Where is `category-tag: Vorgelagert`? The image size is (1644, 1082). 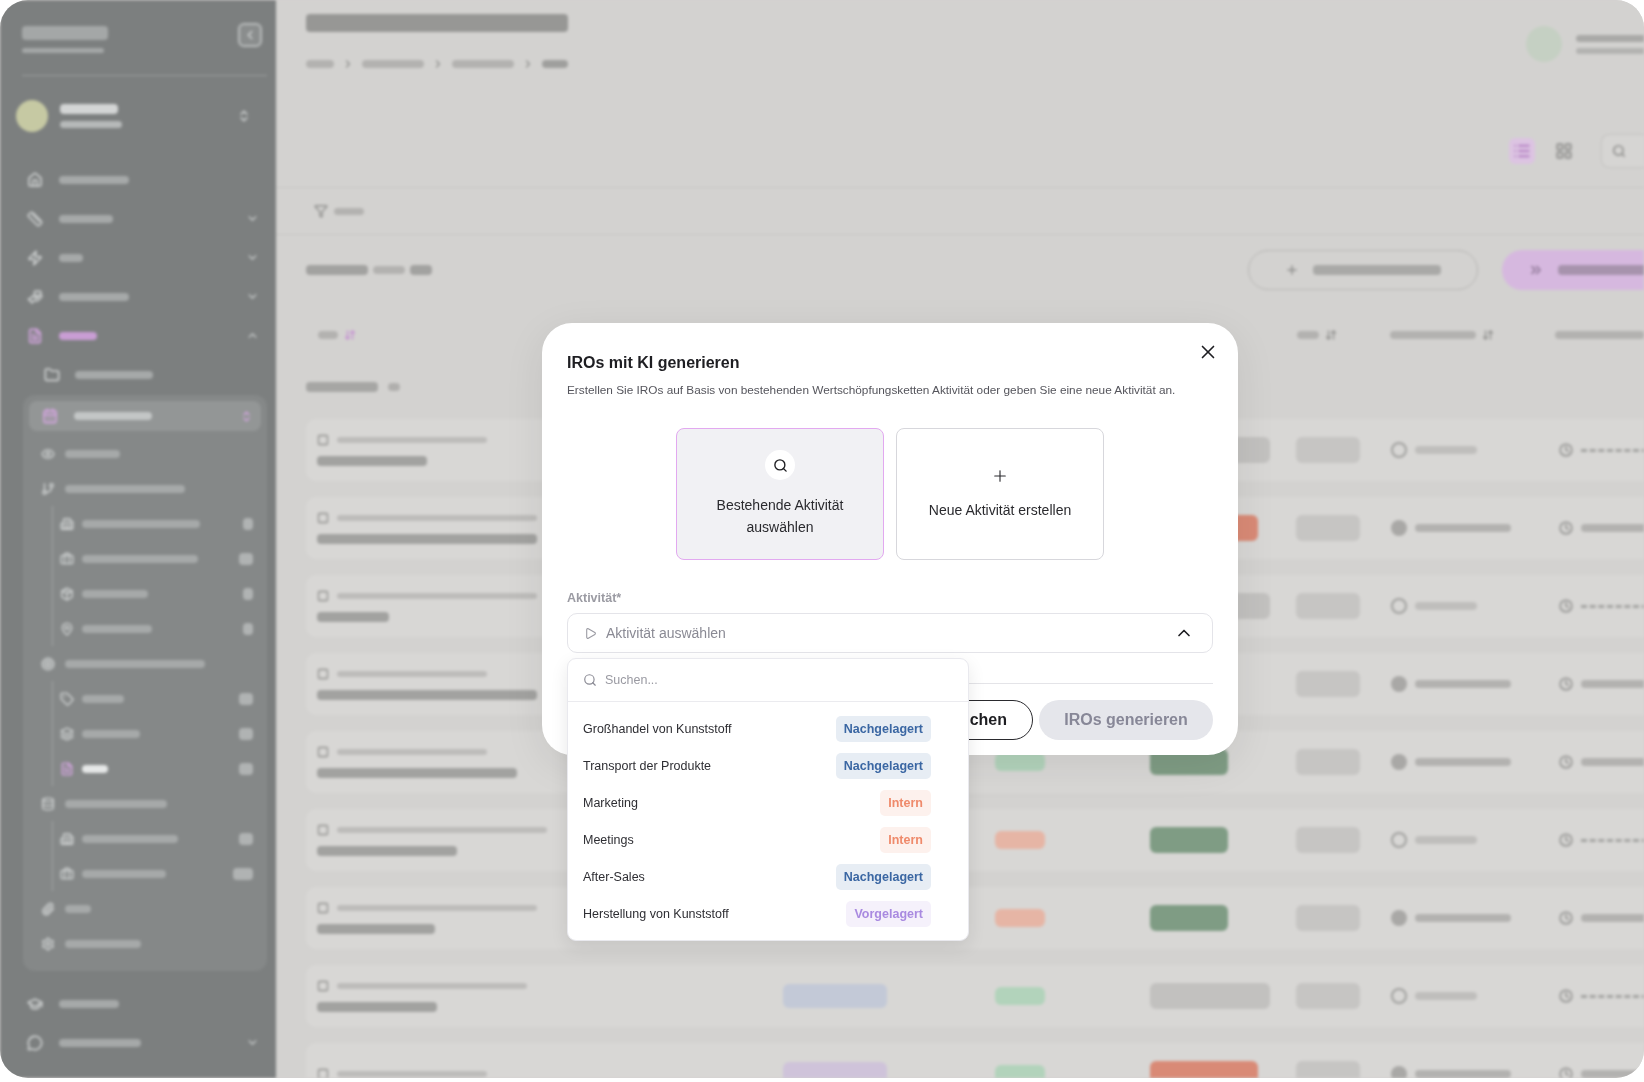 category-tag: Vorgelagert is located at coordinates (888, 913).